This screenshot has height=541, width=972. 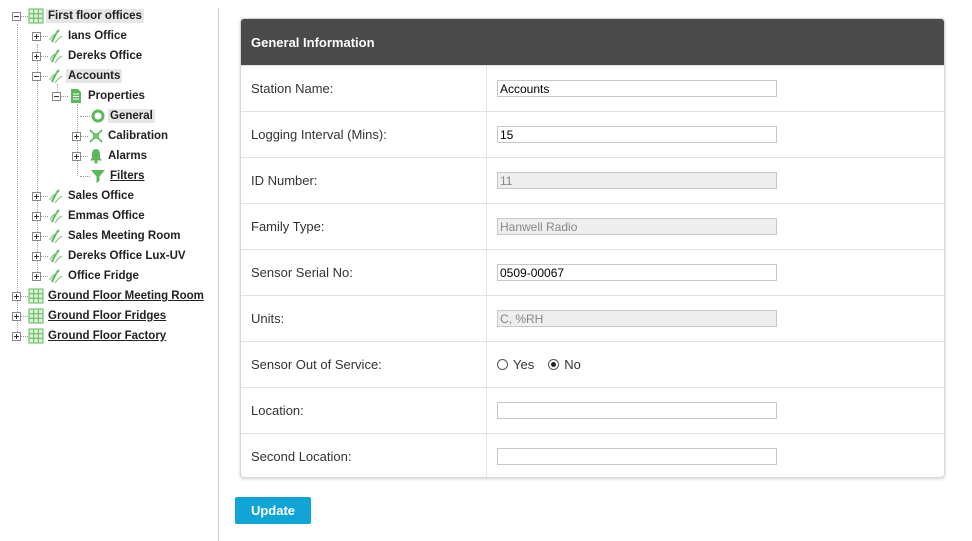 I want to click on field-row-family-type: Family Type:, so click(x=592, y=226).